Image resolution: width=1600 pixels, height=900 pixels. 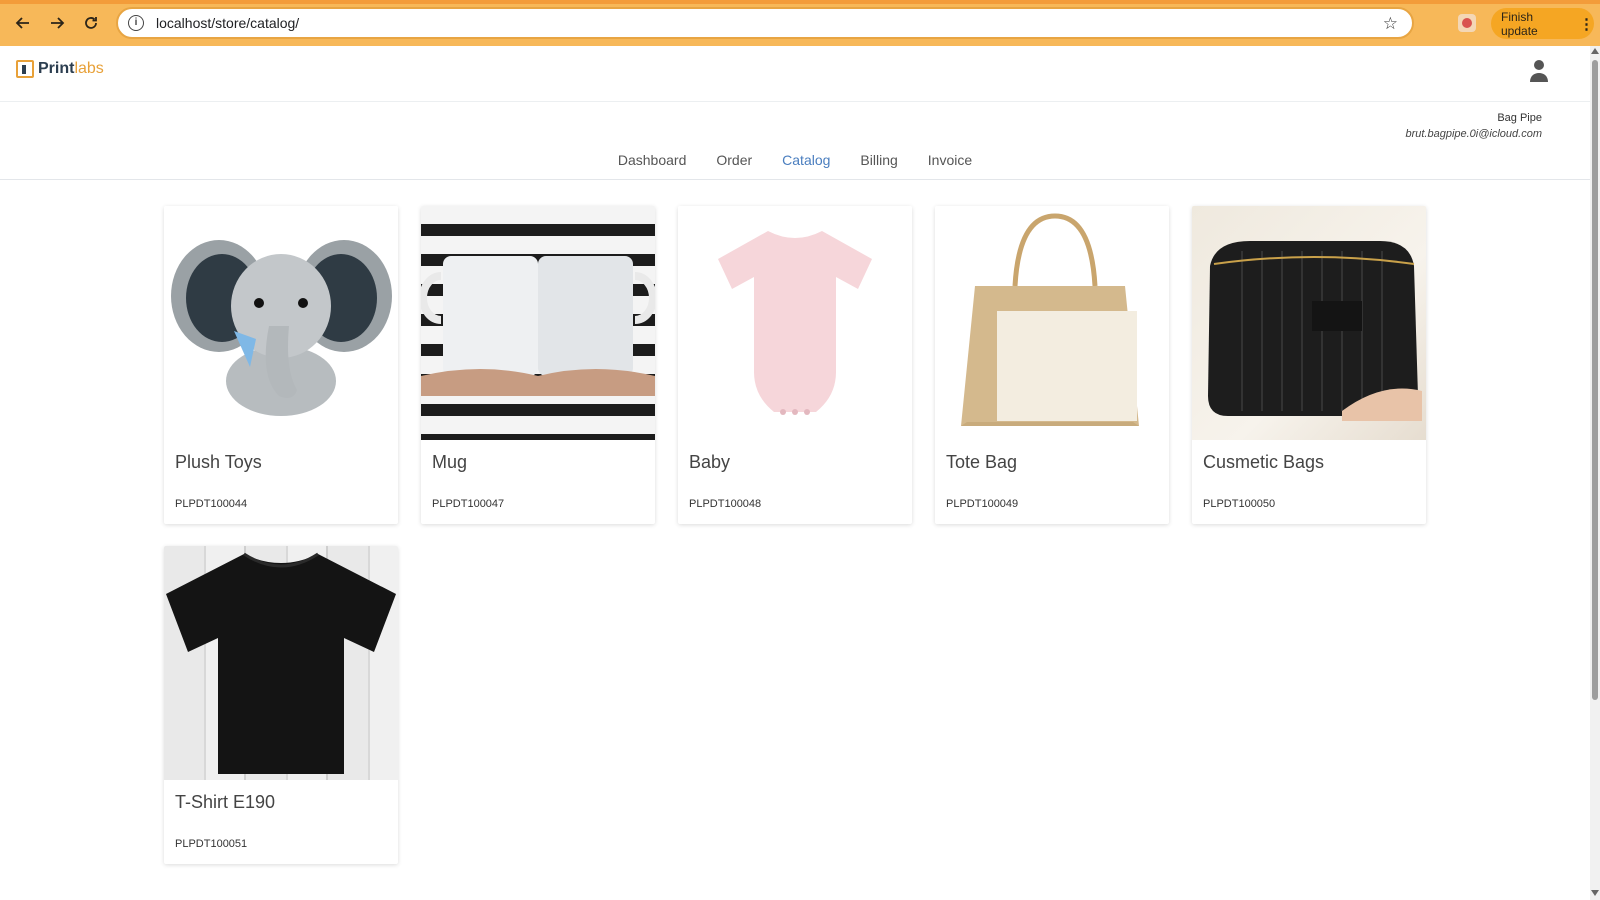 I want to click on account-email: brut.bagpipe.0i@icloud.com, so click(x=1473, y=134).